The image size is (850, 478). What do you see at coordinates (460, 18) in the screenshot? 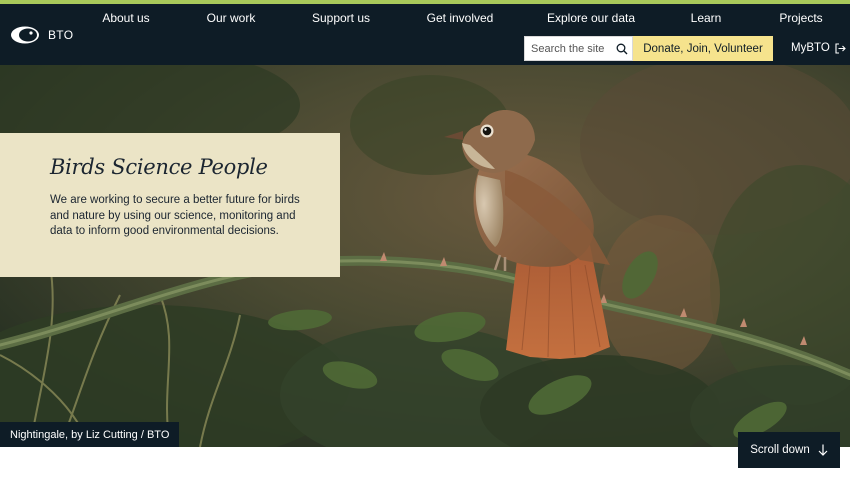
I see `nav-get-involved: Get involved` at bounding box center [460, 18].